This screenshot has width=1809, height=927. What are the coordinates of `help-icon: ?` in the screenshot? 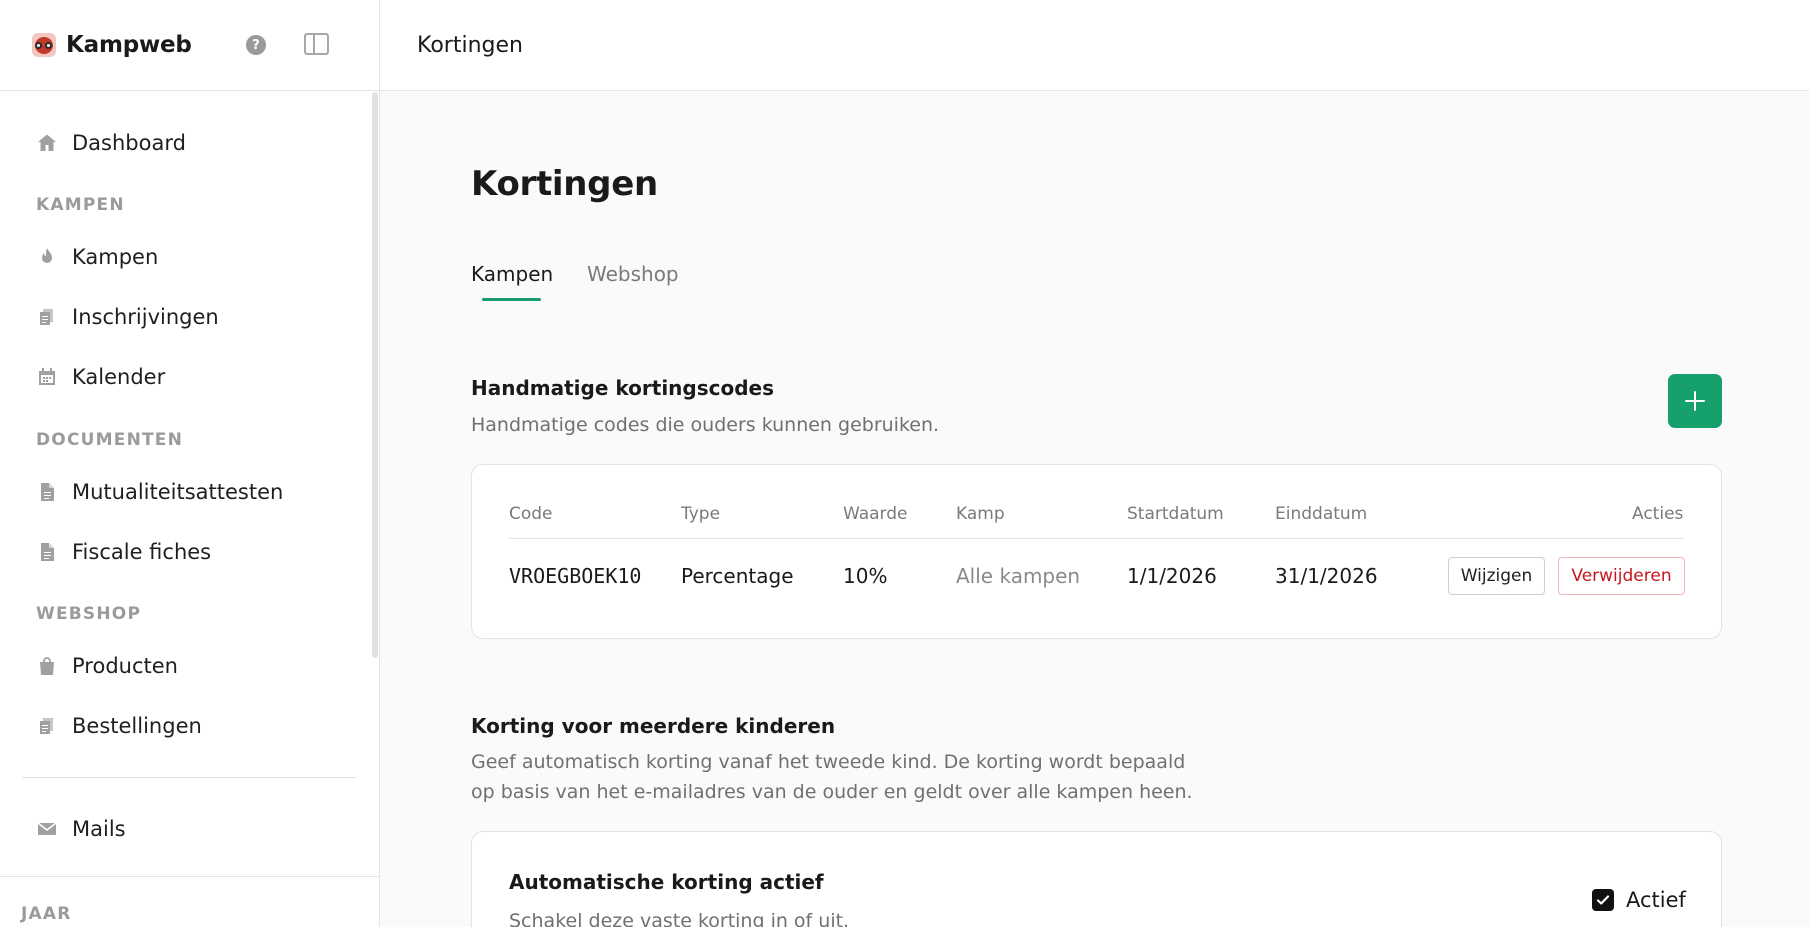 It's located at (256, 45).